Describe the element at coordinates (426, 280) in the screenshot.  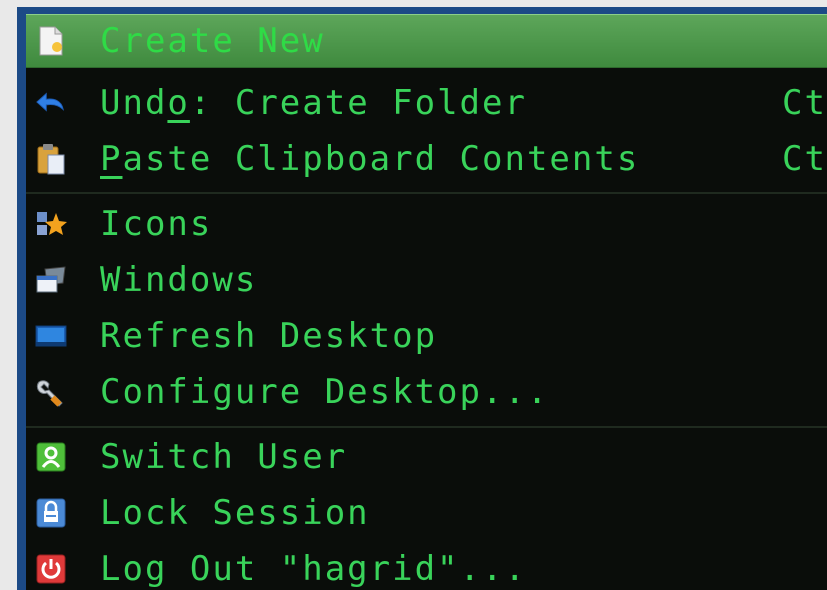
I see `menu-item-windows: Windows` at that location.